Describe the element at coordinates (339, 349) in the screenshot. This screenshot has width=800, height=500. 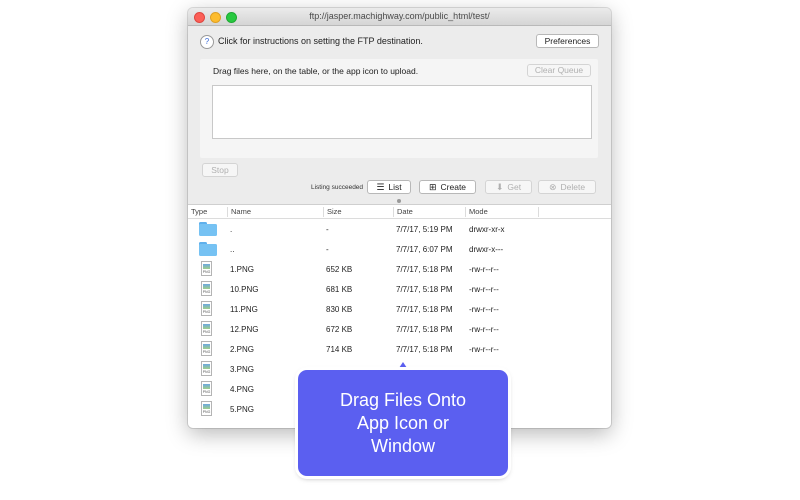
I see `file-size: 714 KB` at that location.